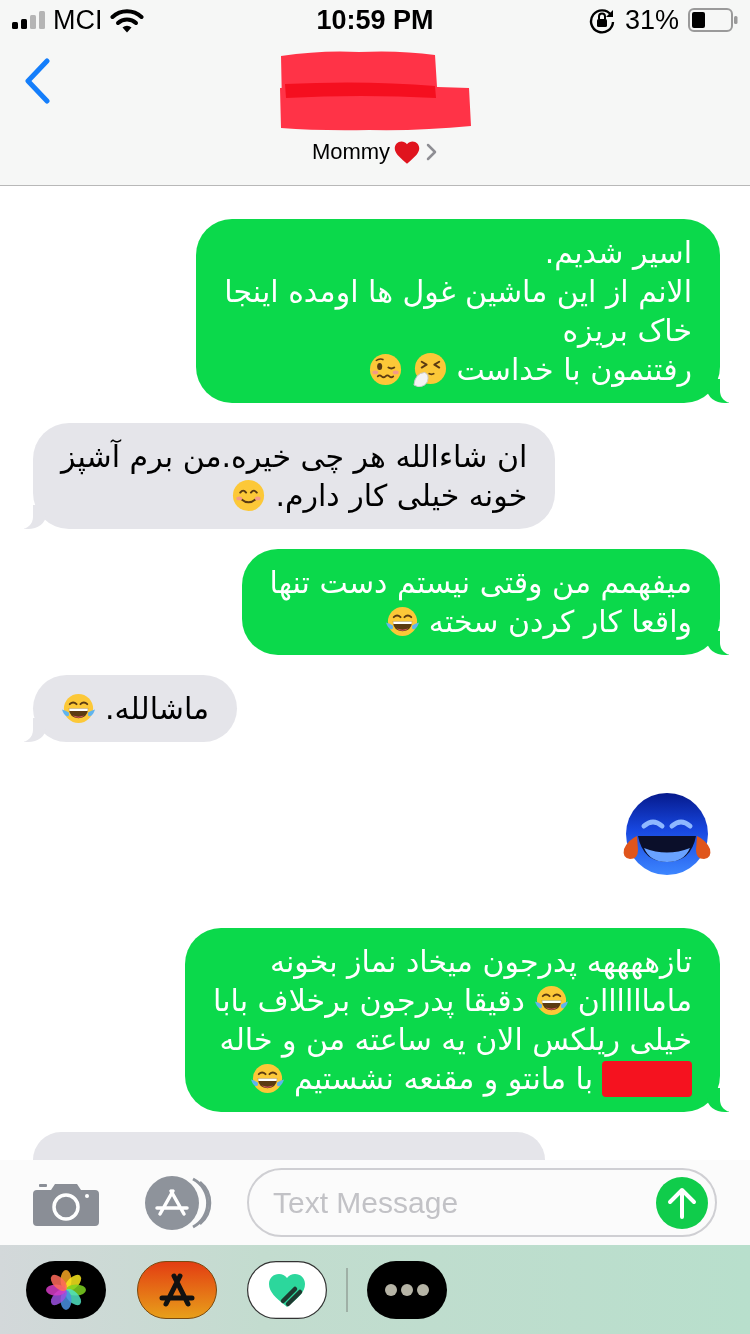  What do you see at coordinates (287, 1289) in the screenshot?
I see `heart-app-icon` at bounding box center [287, 1289].